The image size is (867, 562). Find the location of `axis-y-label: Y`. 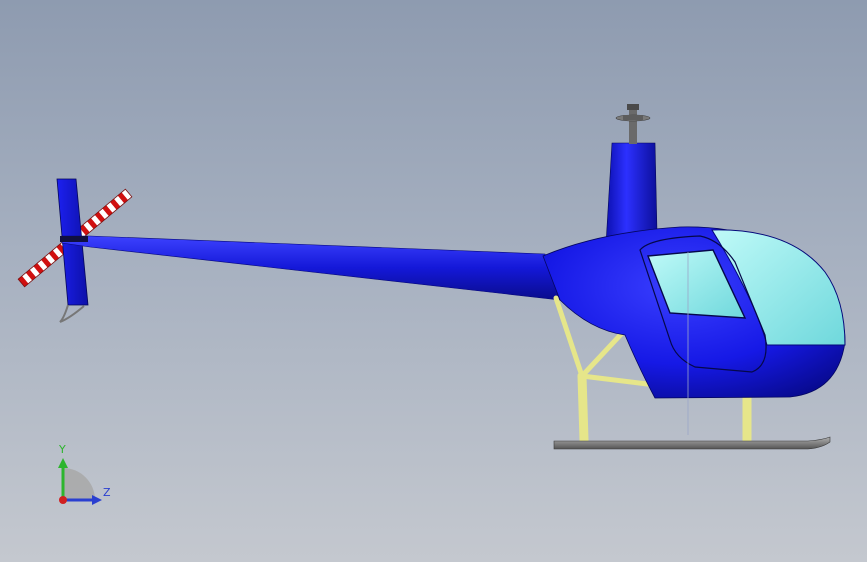

axis-y-label: Y is located at coordinates (62, 449).